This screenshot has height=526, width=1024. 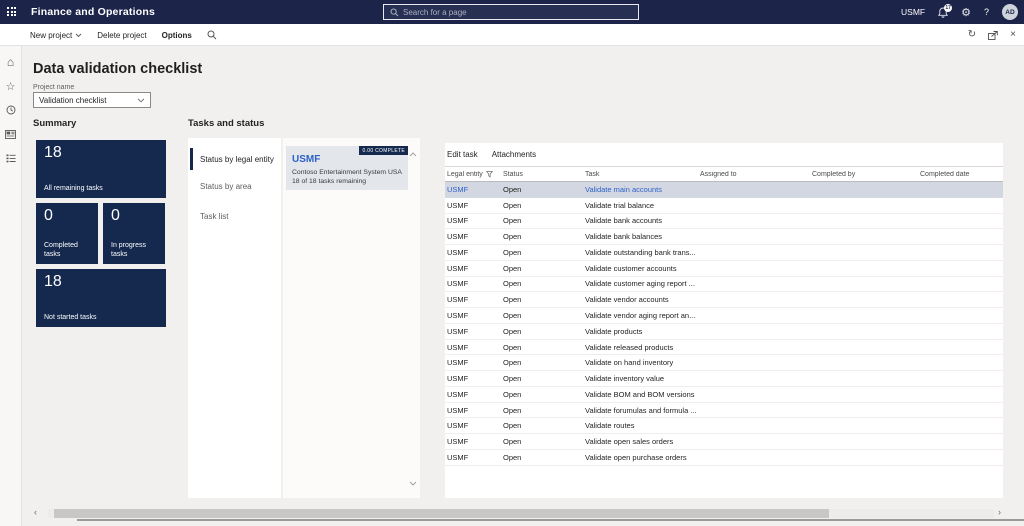 I want to click on favorites-star-icon: ☆, so click(x=10, y=86).